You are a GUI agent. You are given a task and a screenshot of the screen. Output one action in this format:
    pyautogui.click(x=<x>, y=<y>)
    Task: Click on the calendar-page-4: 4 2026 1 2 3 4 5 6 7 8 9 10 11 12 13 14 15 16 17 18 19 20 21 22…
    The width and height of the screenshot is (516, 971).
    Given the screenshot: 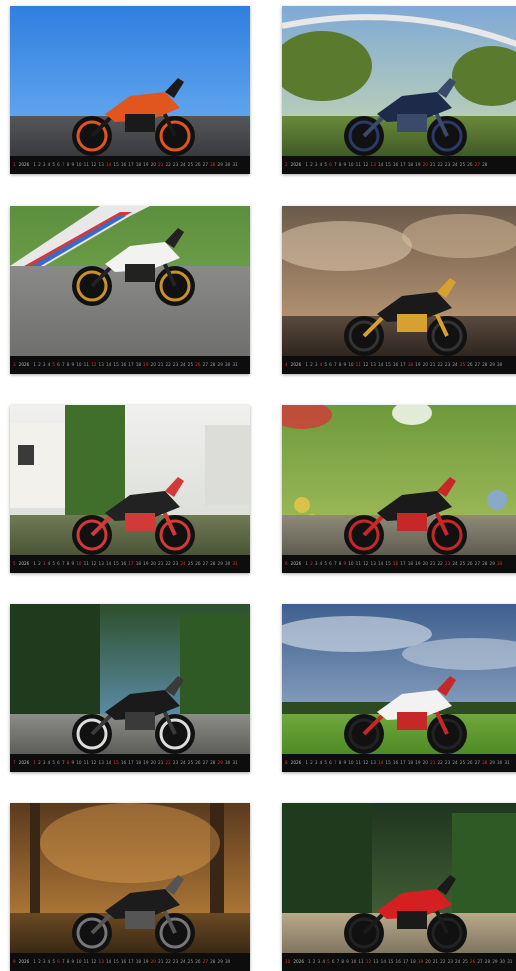 What is the action you would take?
    pyautogui.click(x=399, y=290)
    